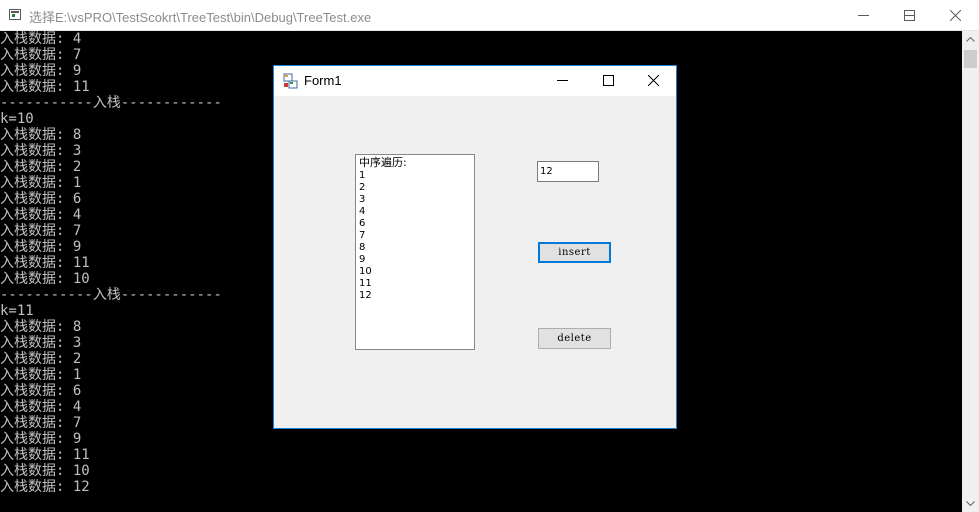 This screenshot has width=979, height=512. What do you see at coordinates (290, 81) in the screenshot?
I see `winforms-app-icon` at bounding box center [290, 81].